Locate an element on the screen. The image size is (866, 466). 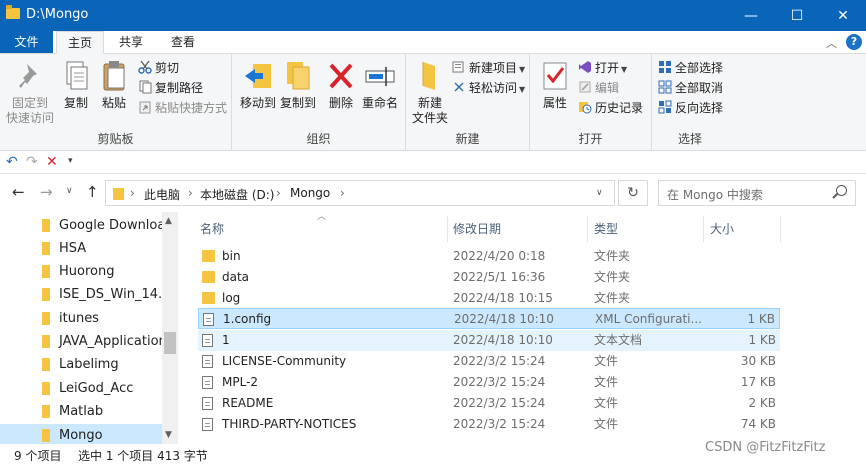
nav-item-java-application: JAVA_Application is located at coordinates (81, 341).